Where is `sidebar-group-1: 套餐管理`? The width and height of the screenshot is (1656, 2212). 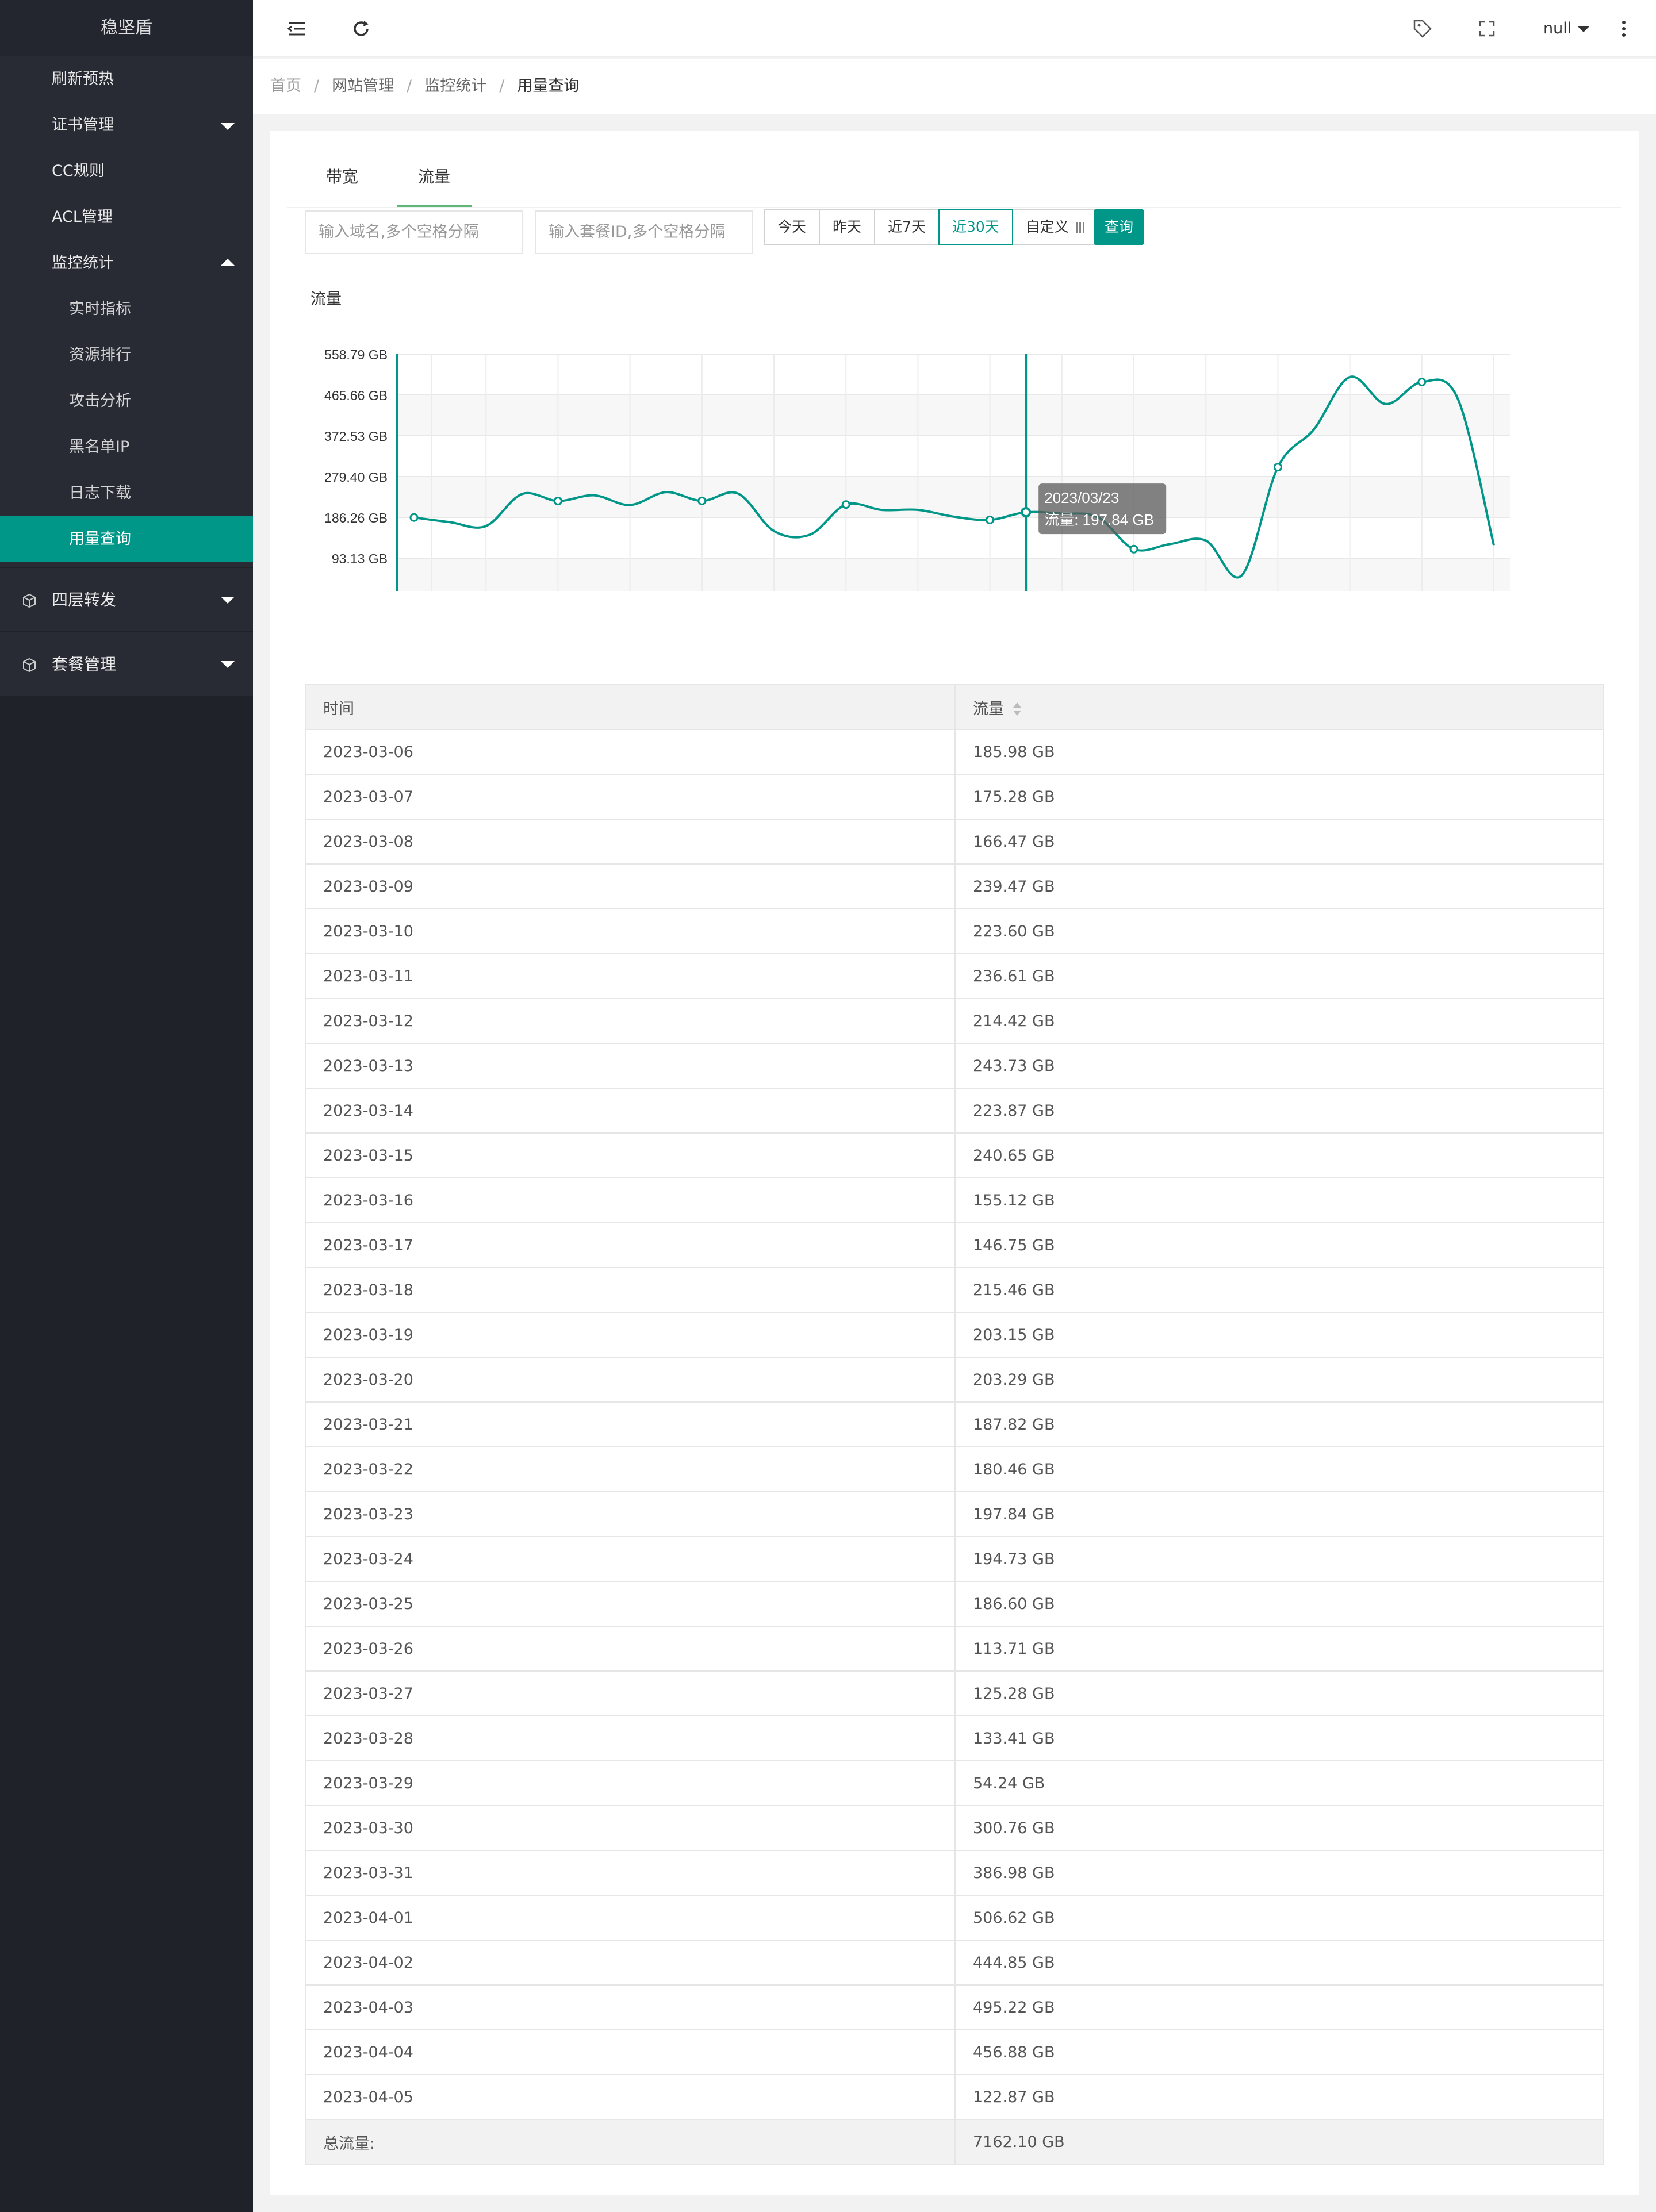
sidebar-group-1: 套餐管理 is located at coordinates (126, 663).